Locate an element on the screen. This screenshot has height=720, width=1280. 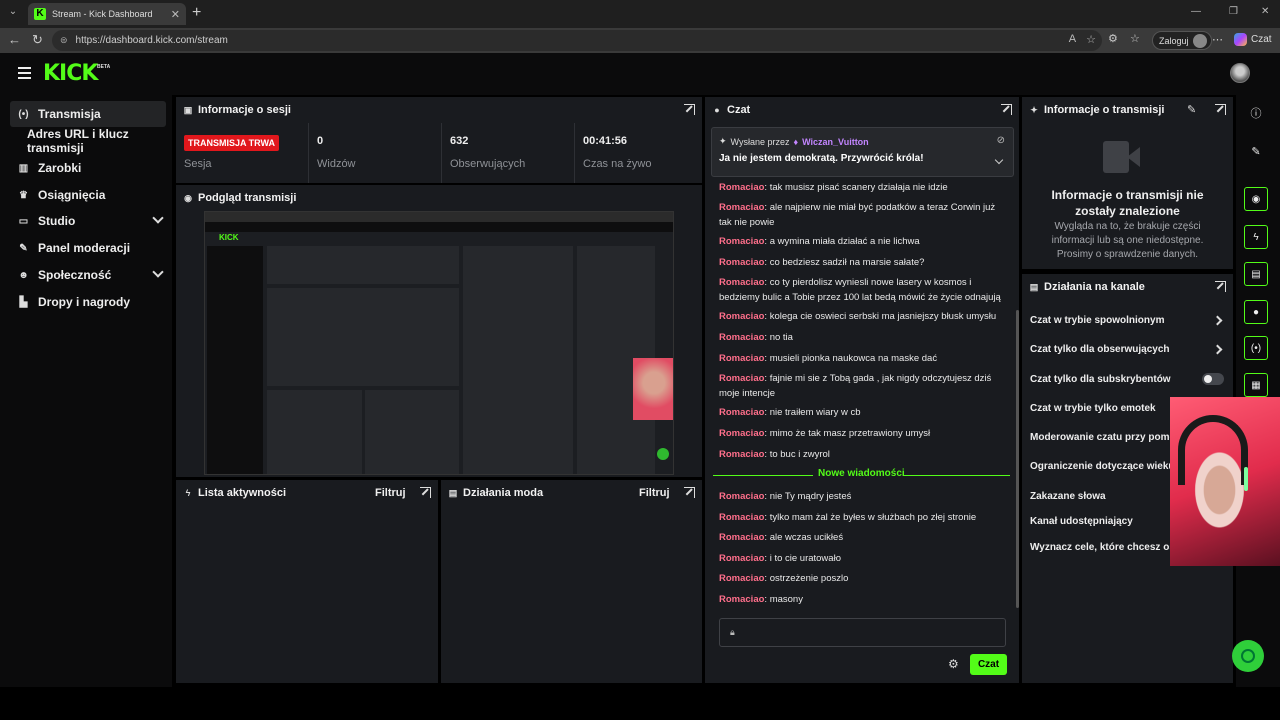
url-input: ⊜ https://dashboard.kick.com/stream A ☆ is located at coordinates (577, 40).